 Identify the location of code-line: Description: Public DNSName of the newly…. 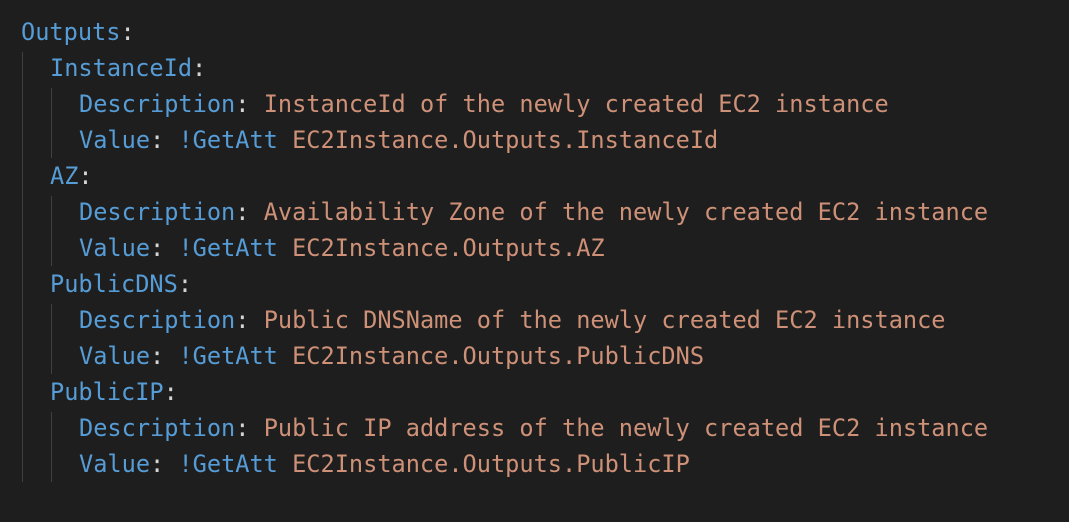
(512, 320).